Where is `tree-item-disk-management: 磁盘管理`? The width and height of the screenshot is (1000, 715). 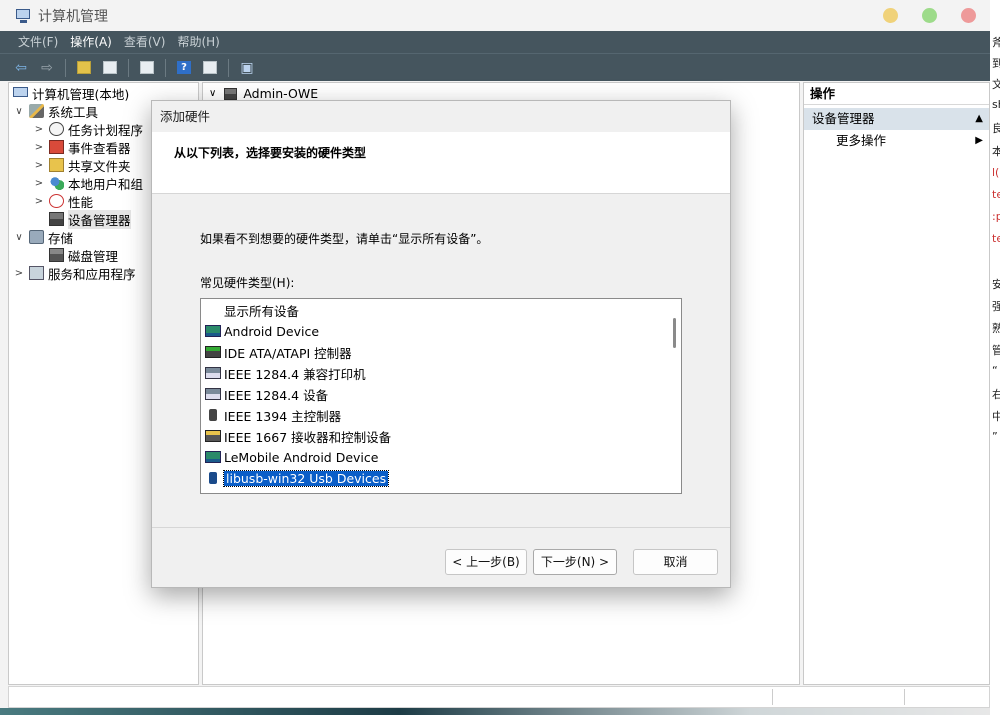
tree-item-disk-management: 磁盘管理 is located at coordinates (83, 255).